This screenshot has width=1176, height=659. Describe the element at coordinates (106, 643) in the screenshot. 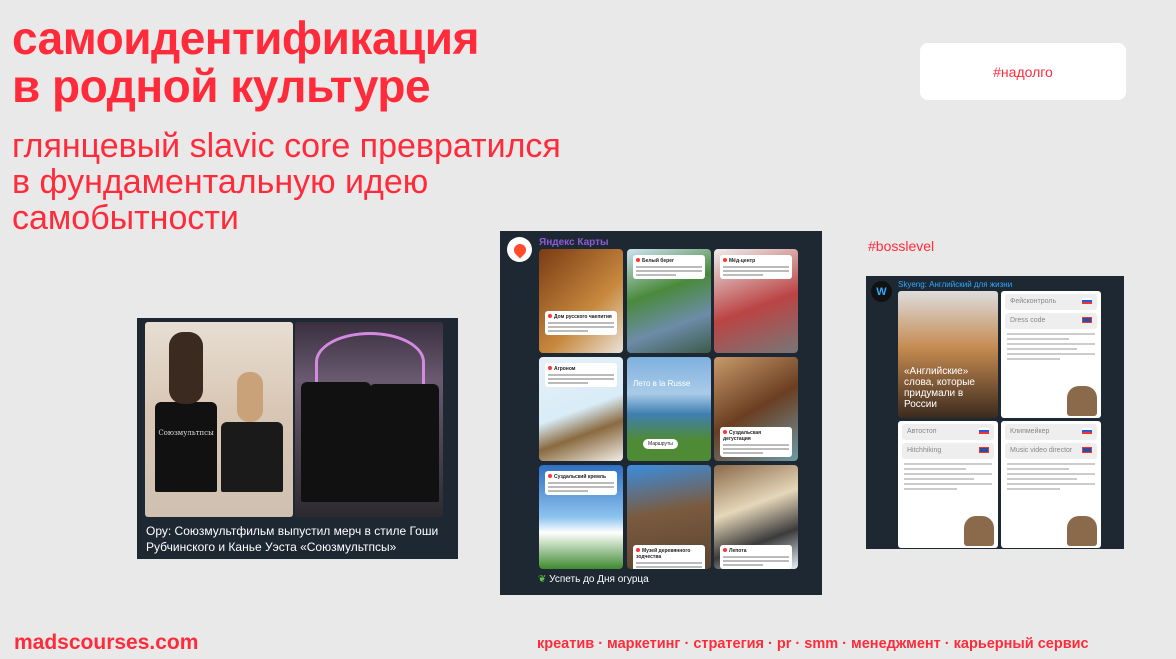

I see `site-logo: madscourses.com` at that location.